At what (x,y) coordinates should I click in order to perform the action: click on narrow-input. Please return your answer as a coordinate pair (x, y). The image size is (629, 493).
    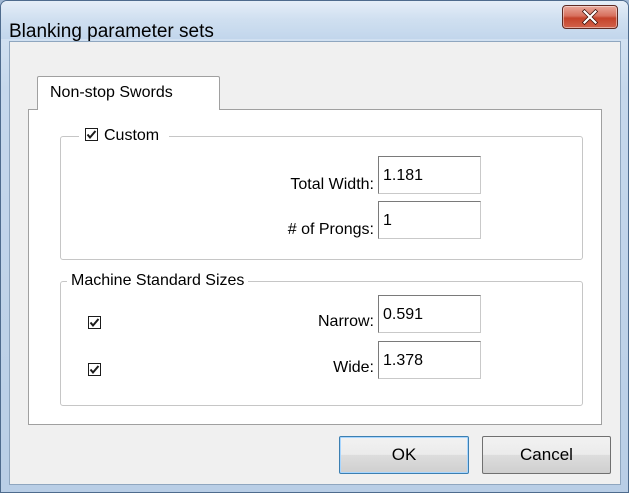
    Looking at the image, I should click on (429, 314).